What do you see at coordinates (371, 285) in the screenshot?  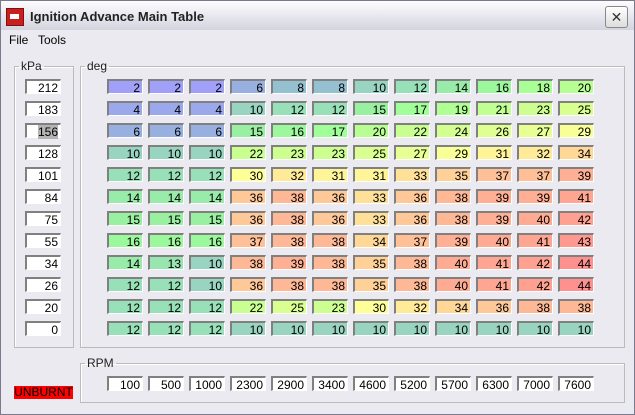 I see `table-cell: 35` at bounding box center [371, 285].